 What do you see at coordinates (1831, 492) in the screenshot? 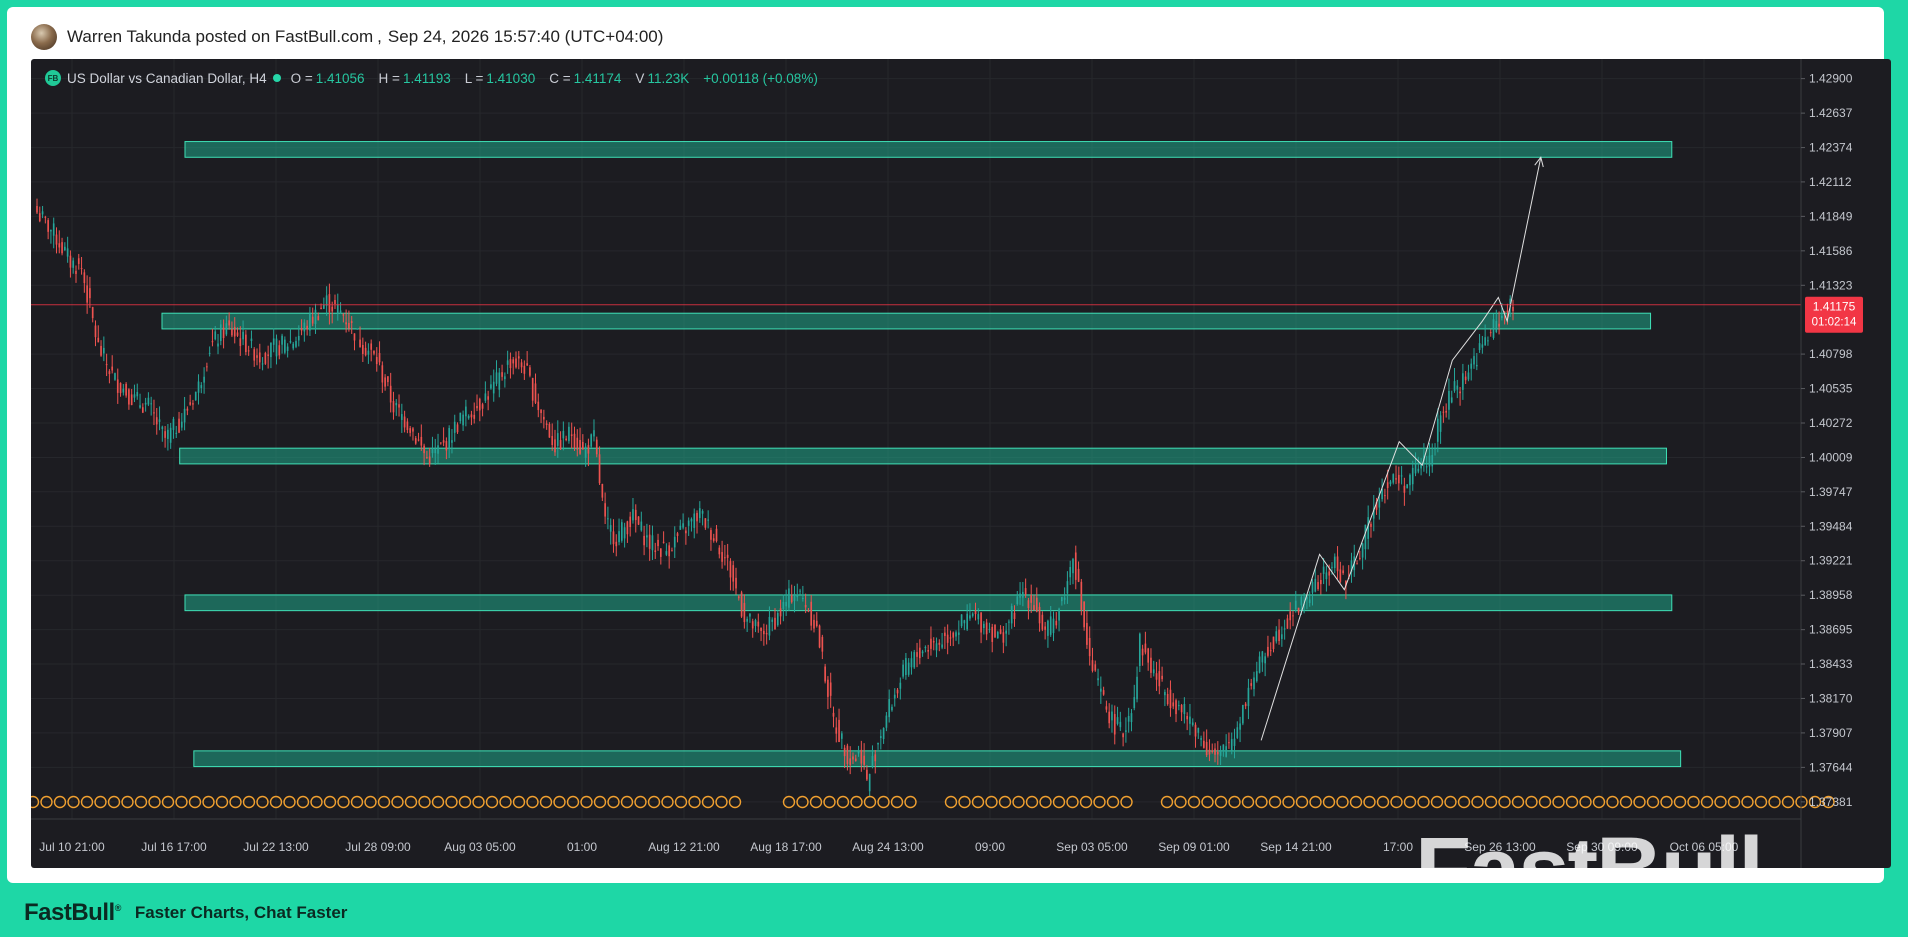
I see `price-axis-label: 1.39747` at bounding box center [1831, 492].